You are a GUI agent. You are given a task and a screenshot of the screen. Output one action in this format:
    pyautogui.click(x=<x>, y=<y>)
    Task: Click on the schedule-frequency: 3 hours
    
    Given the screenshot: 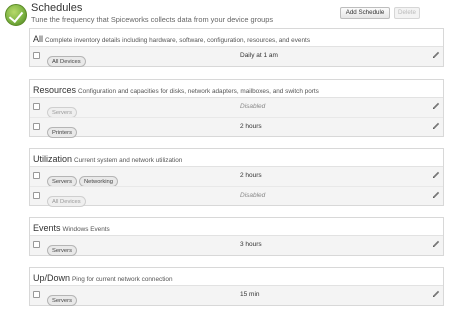 What is the action you would take?
    pyautogui.click(x=251, y=244)
    